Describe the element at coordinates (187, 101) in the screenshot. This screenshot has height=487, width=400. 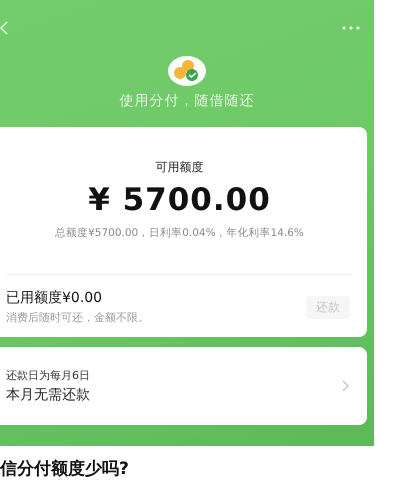
I see `tagline: 使用分付，随借随还` at that location.